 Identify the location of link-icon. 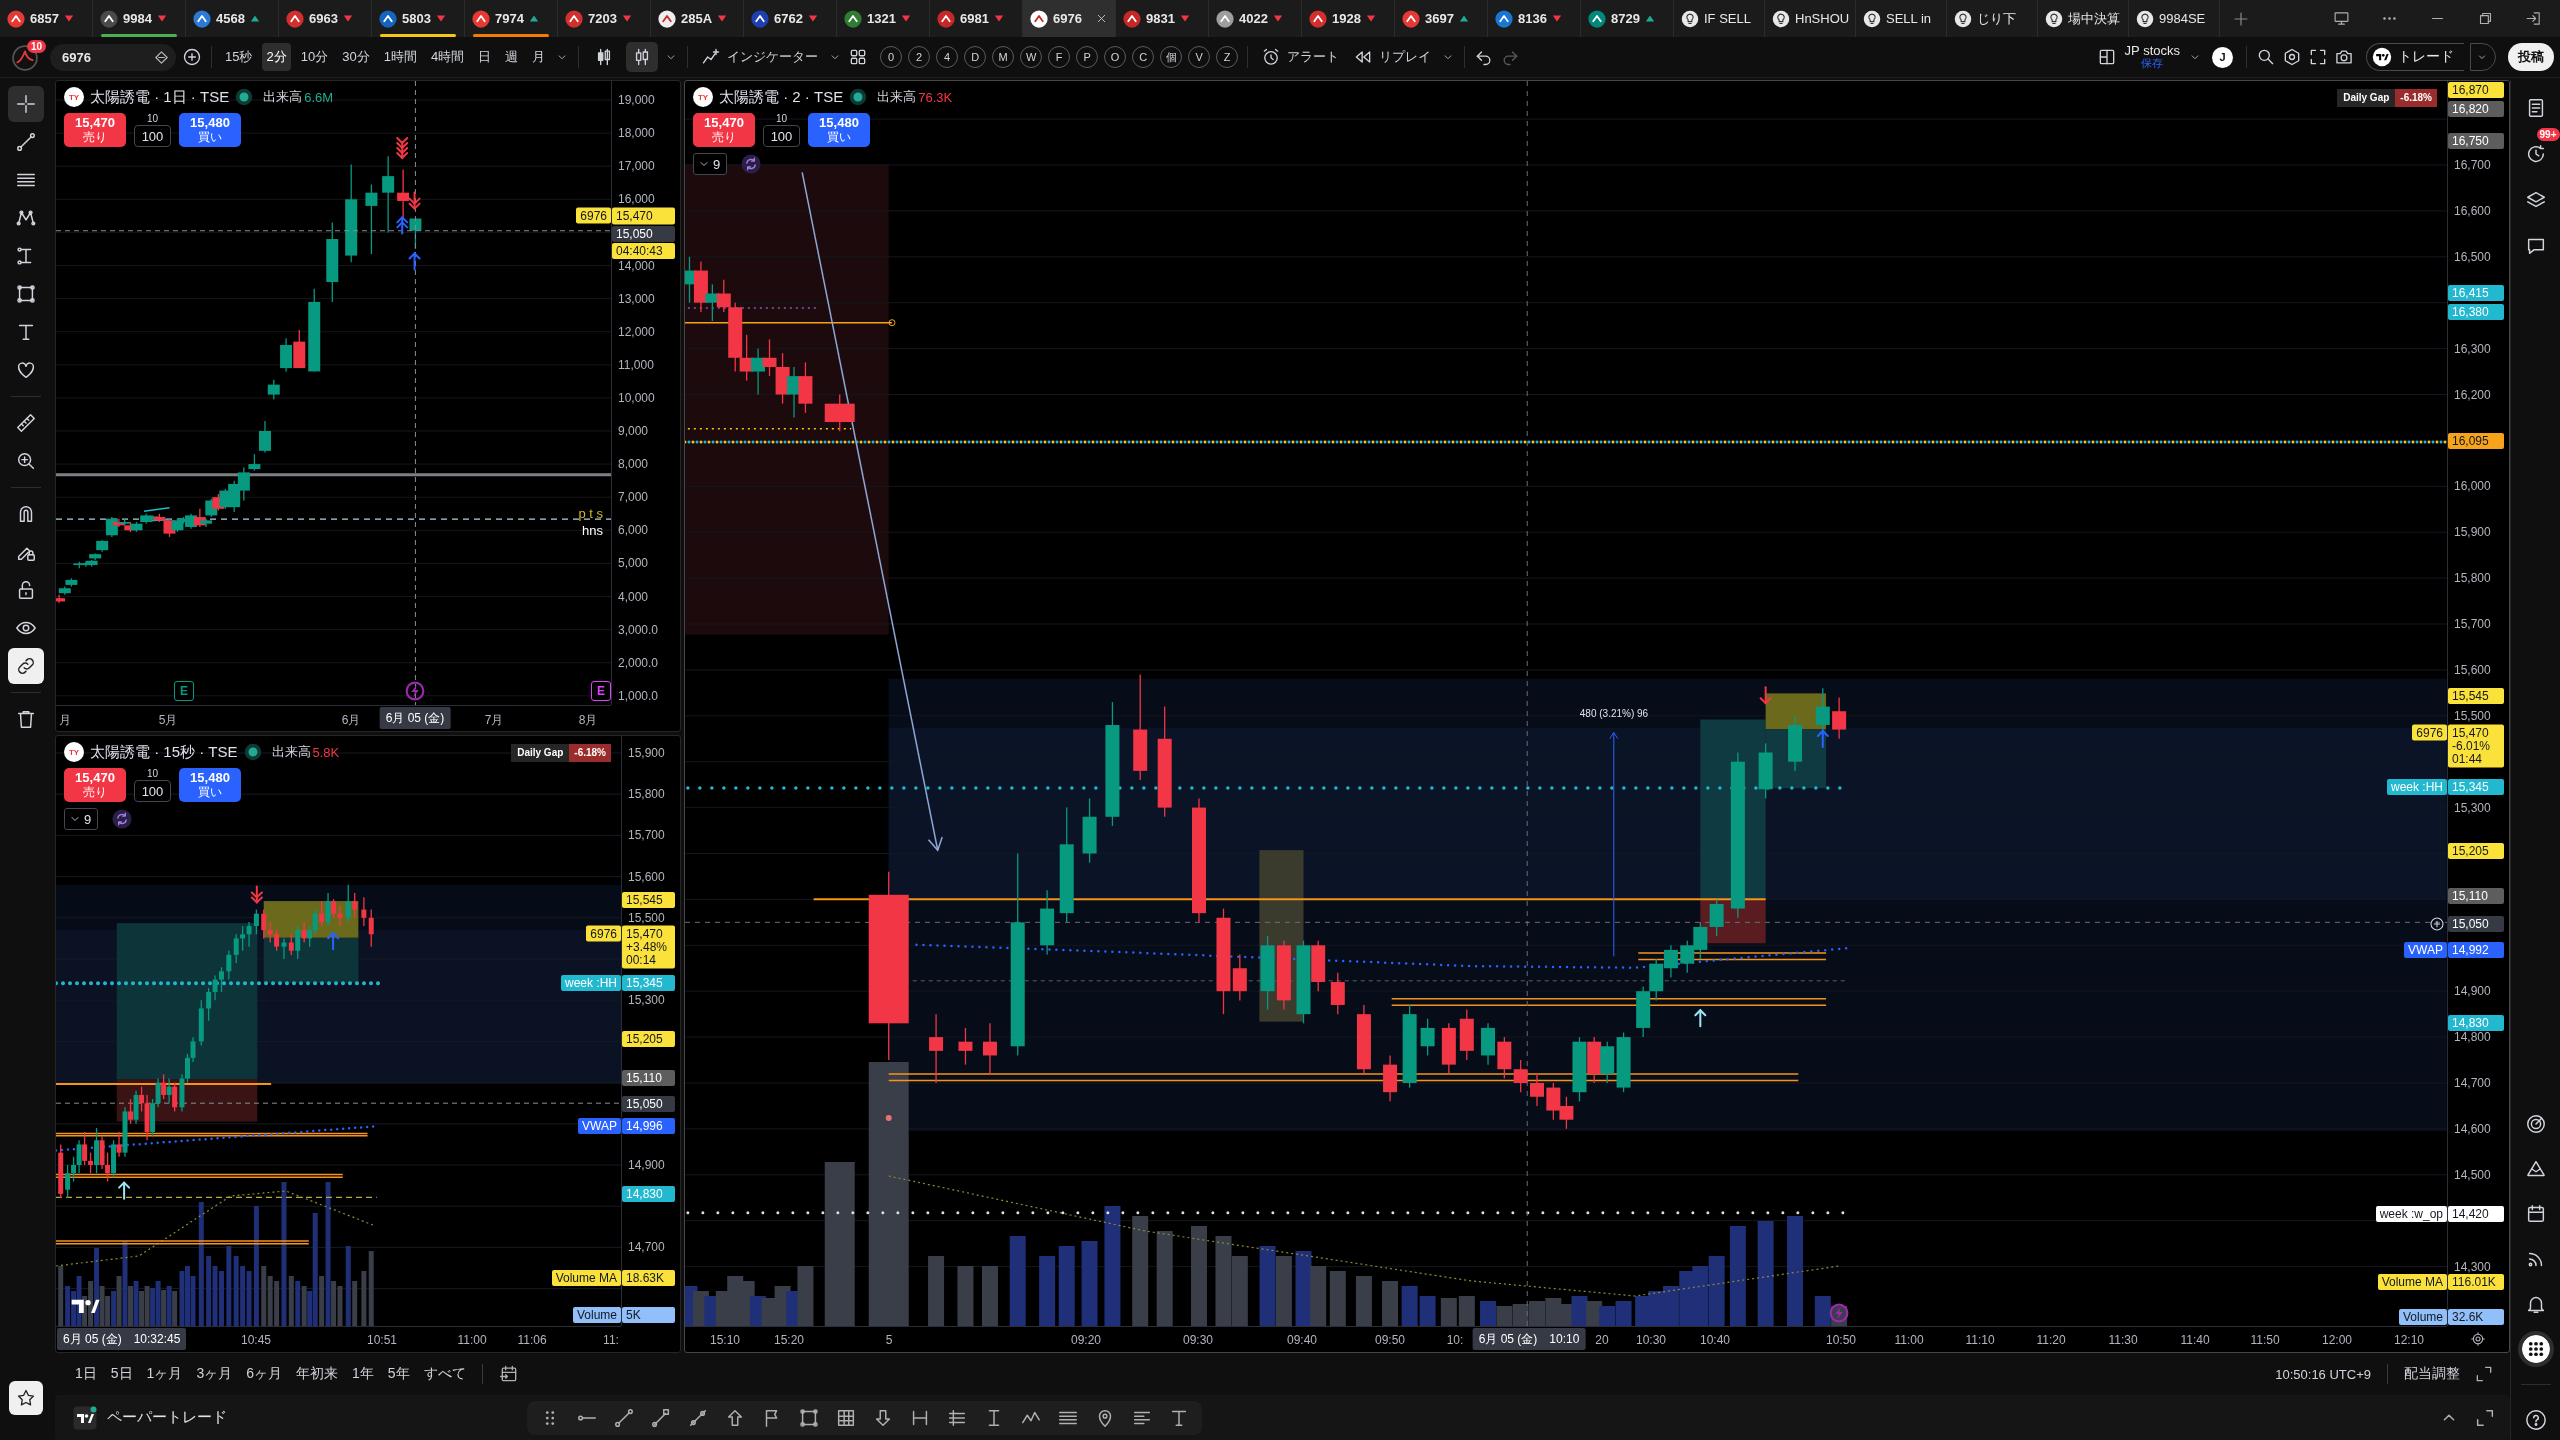
(26, 666).